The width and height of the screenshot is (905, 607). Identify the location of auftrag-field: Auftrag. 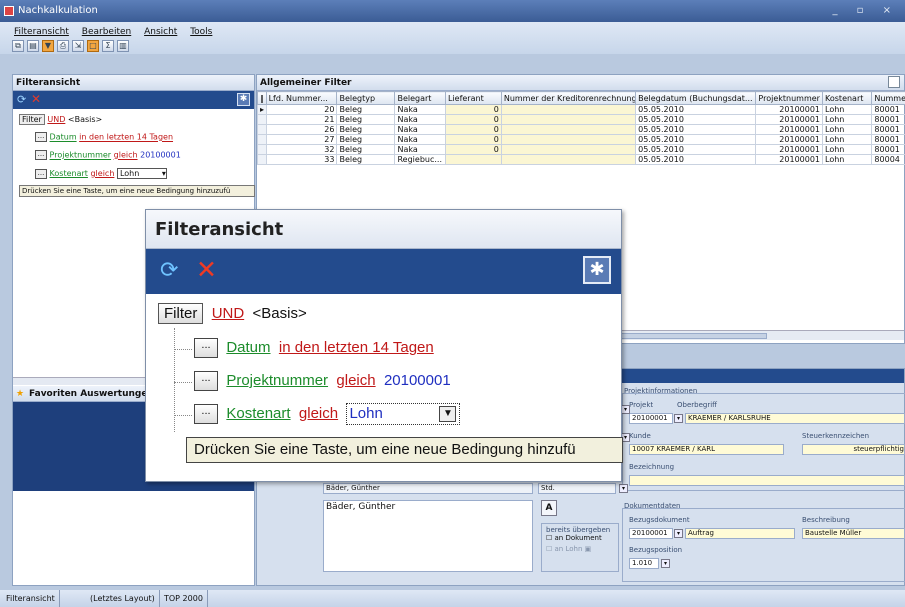
(740, 533).